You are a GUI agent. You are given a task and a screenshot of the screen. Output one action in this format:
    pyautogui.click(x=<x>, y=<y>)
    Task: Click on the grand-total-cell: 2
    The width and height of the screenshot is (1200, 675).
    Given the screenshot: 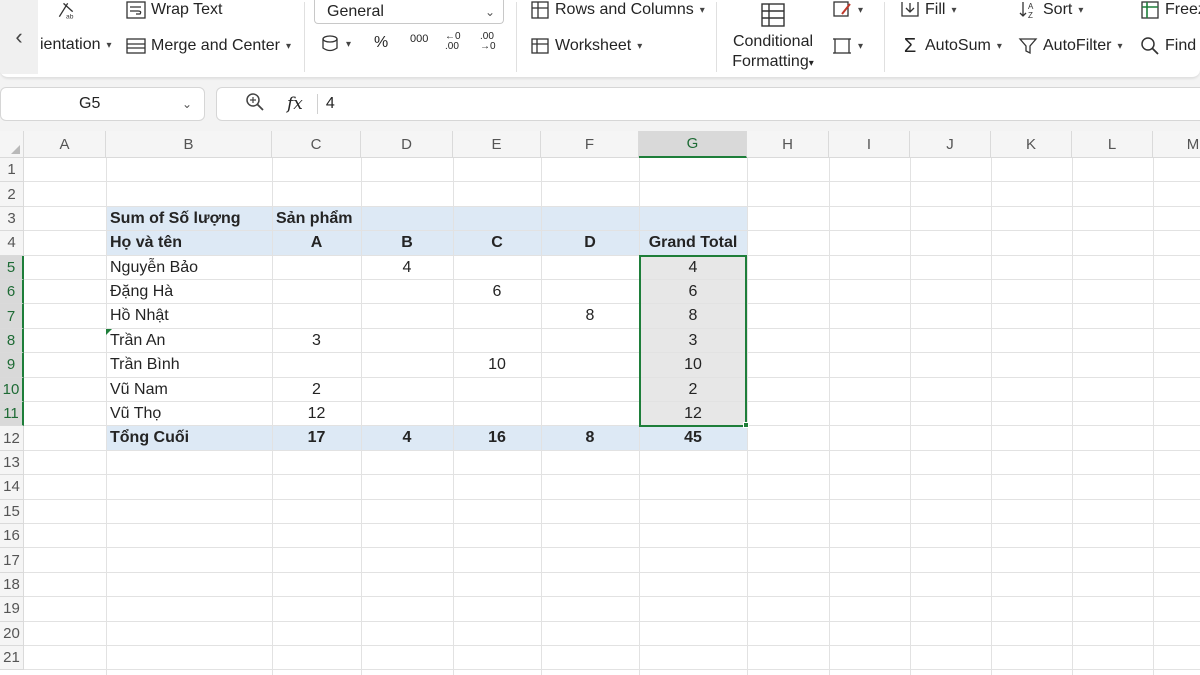 What is the action you would take?
    pyautogui.click(x=693, y=390)
    